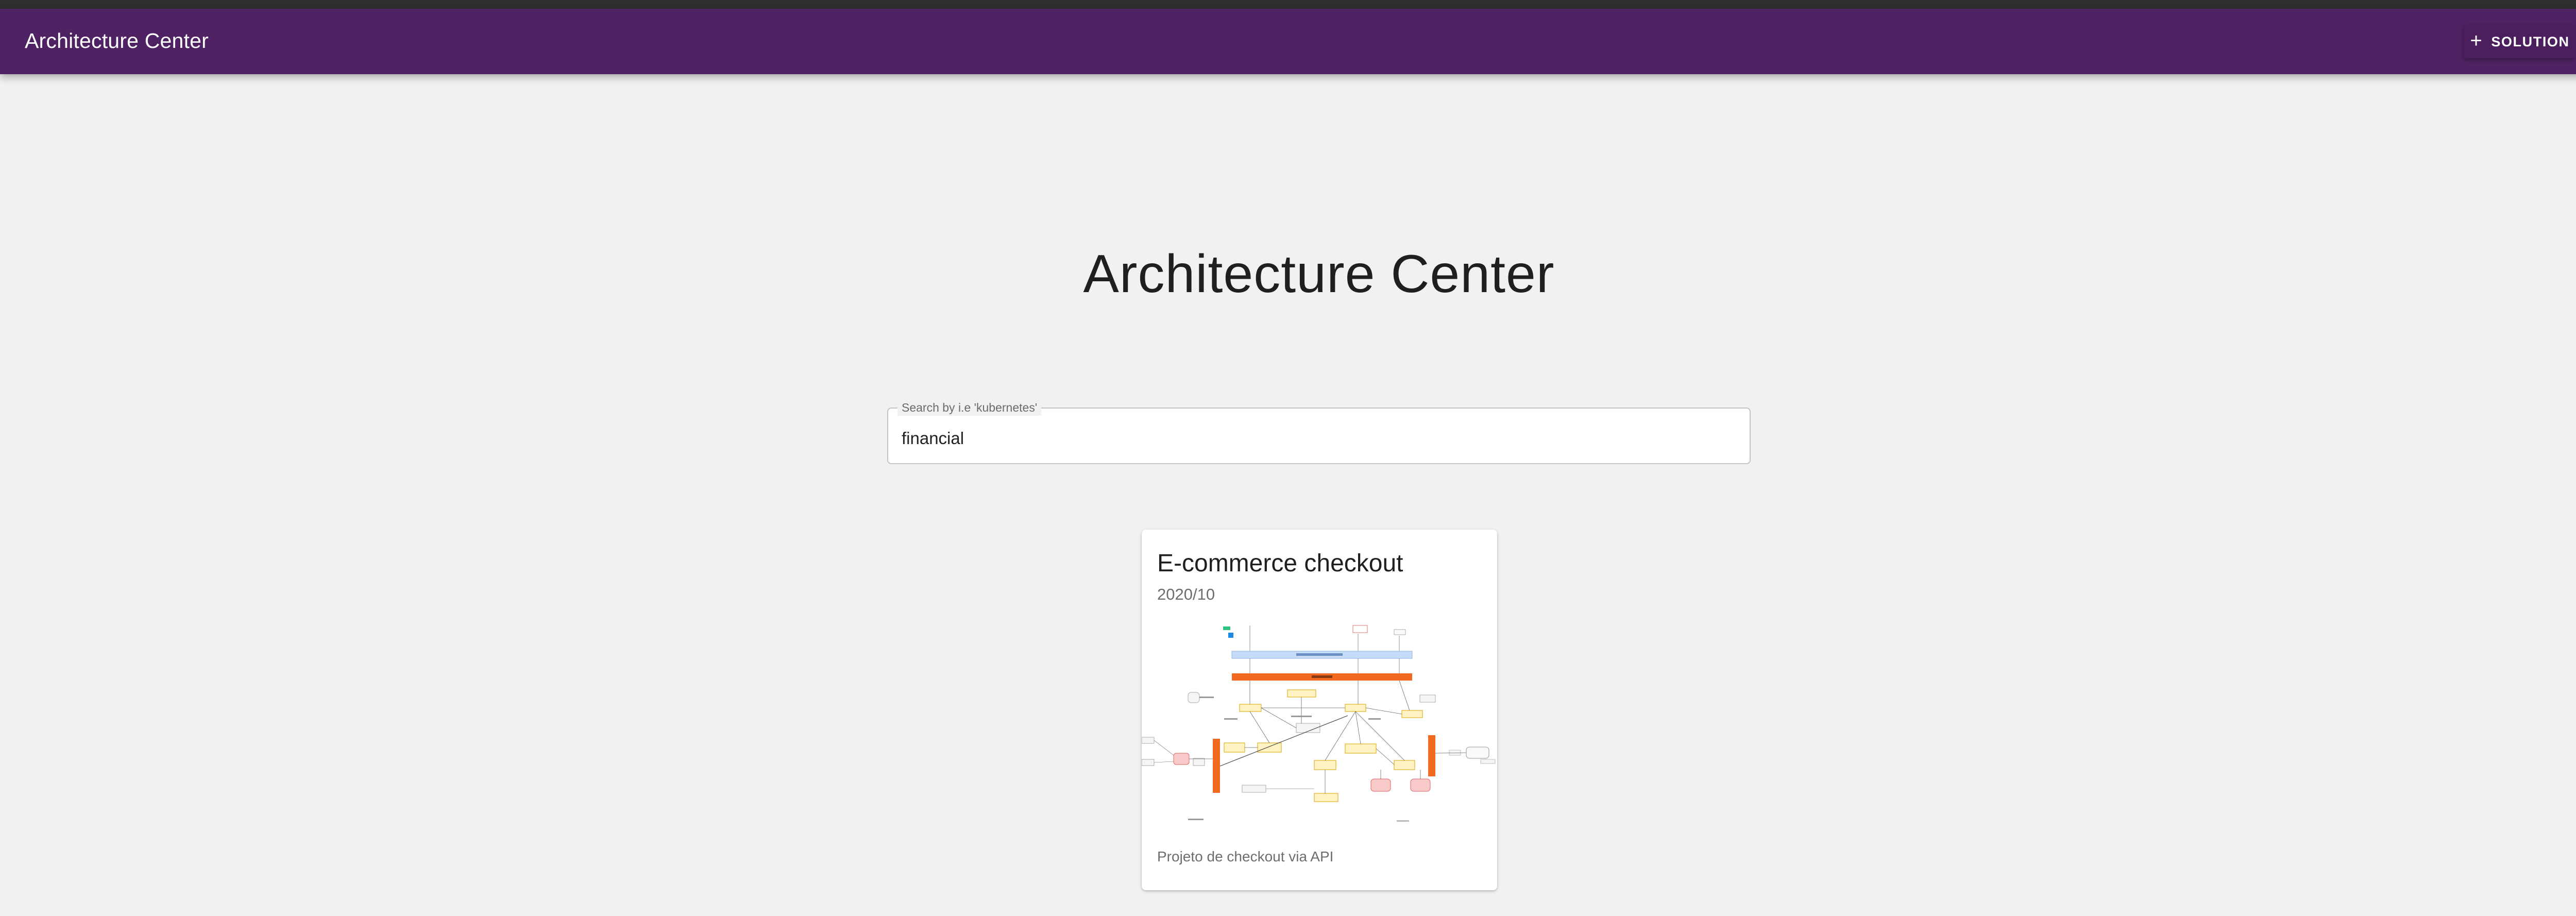  I want to click on app-bar: Architecture Center + SOLUTION, so click(1288, 41).